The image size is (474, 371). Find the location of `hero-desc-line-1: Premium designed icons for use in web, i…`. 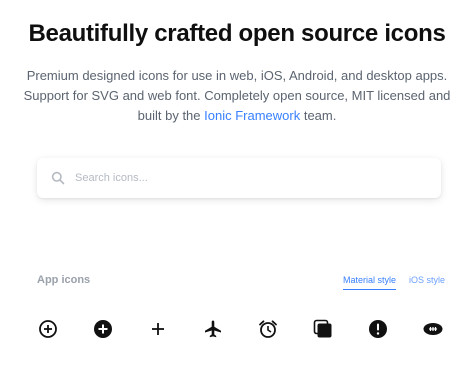

hero-desc-line-1: Premium designed icons for use in web, i… is located at coordinates (237, 75).